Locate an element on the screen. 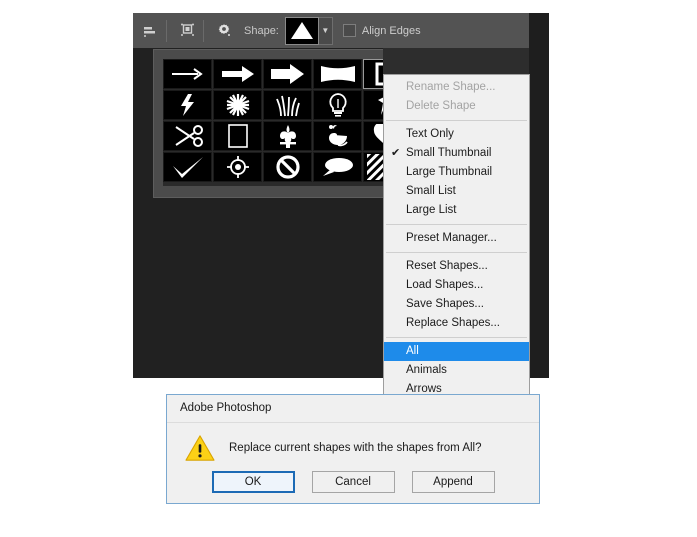 Image resolution: width=697 pixels, height=537 pixels. menu-item-label: Text Only is located at coordinates (430, 134).